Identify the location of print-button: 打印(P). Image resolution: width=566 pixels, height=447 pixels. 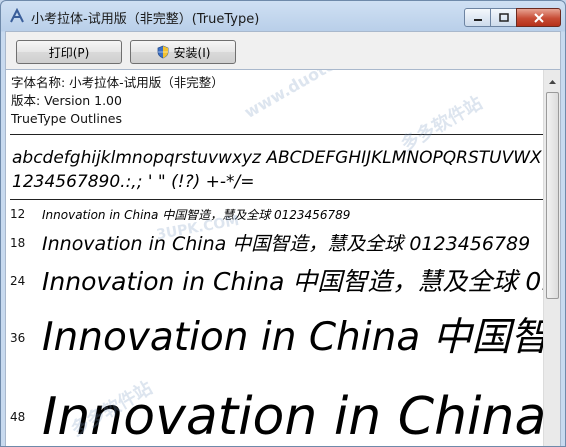
(69, 52).